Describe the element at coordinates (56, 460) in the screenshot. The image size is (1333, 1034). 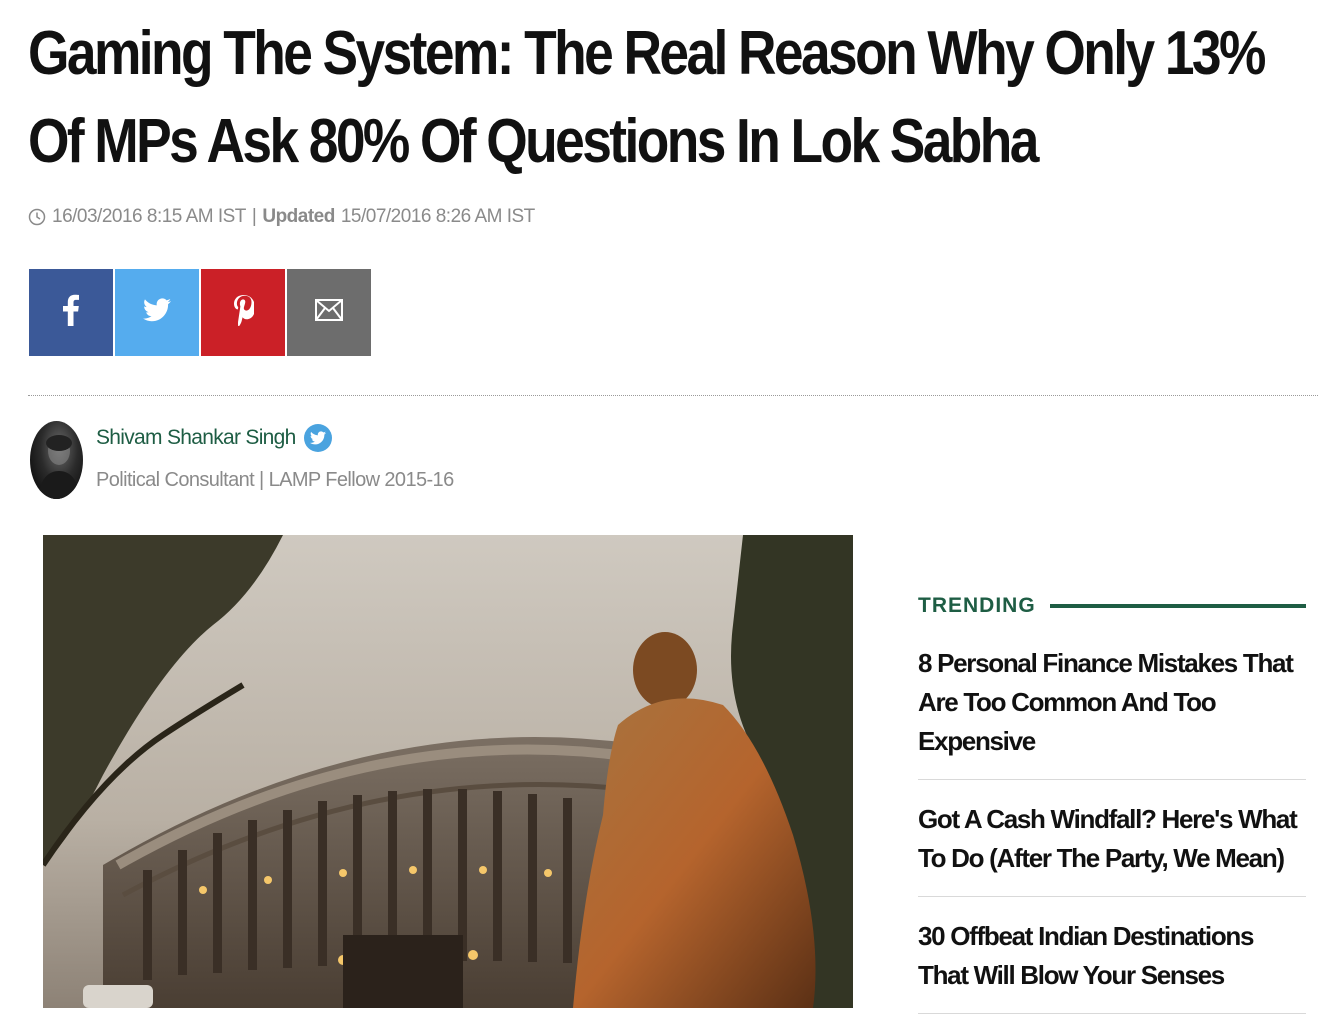
I see `author-avatar` at that location.